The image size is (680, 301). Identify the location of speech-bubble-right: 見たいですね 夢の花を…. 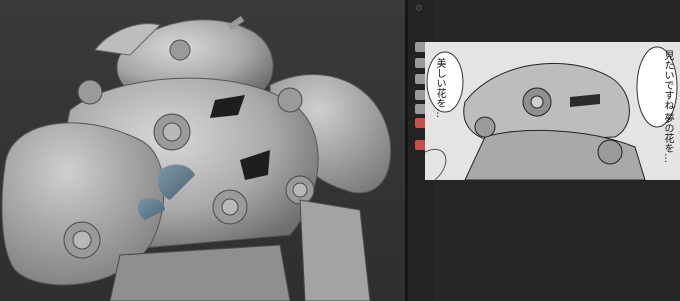
(667, 107).